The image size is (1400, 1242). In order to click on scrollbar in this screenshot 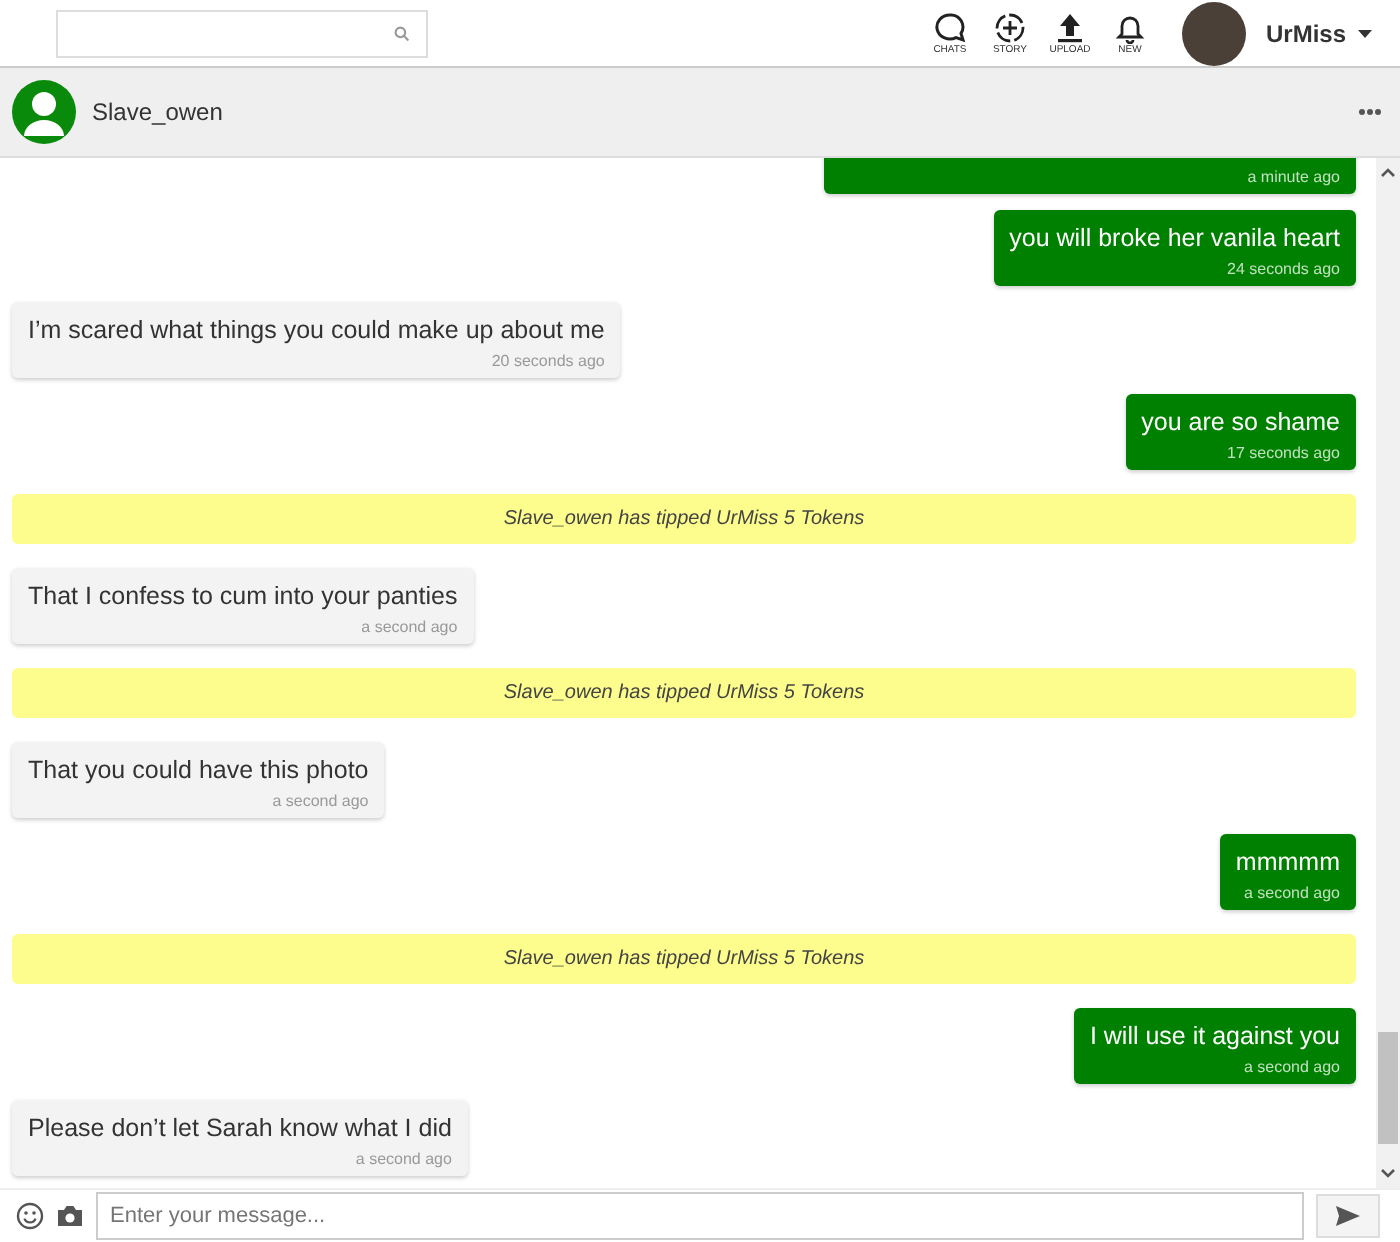, I will do `click(1388, 673)`.